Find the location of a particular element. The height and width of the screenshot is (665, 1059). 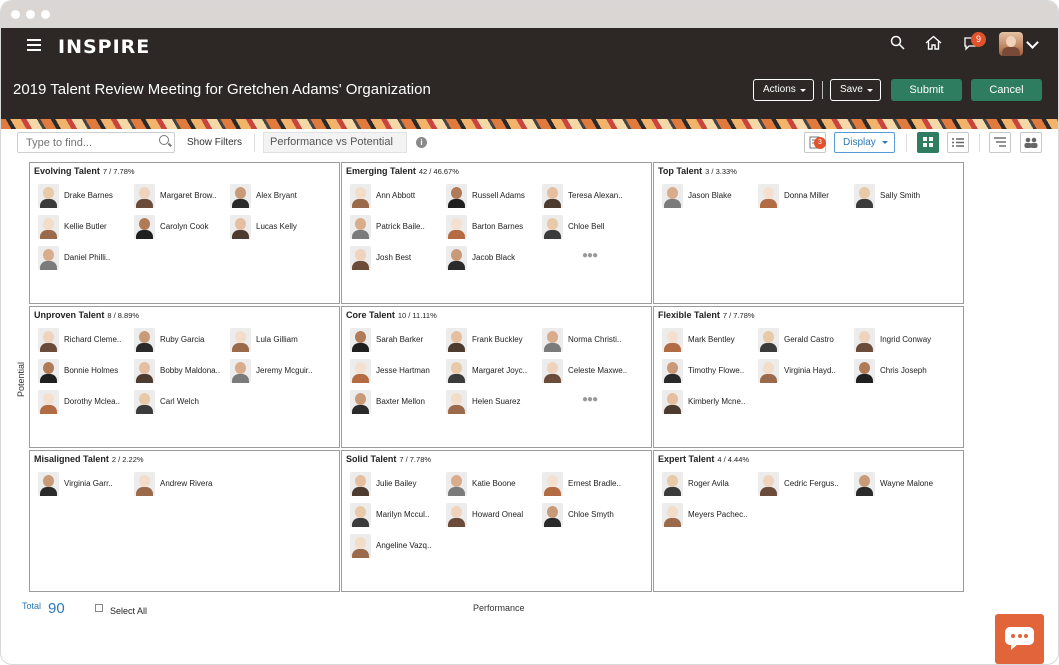

employee-name: Kimberly Mcne.. is located at coordinates (717, 401).